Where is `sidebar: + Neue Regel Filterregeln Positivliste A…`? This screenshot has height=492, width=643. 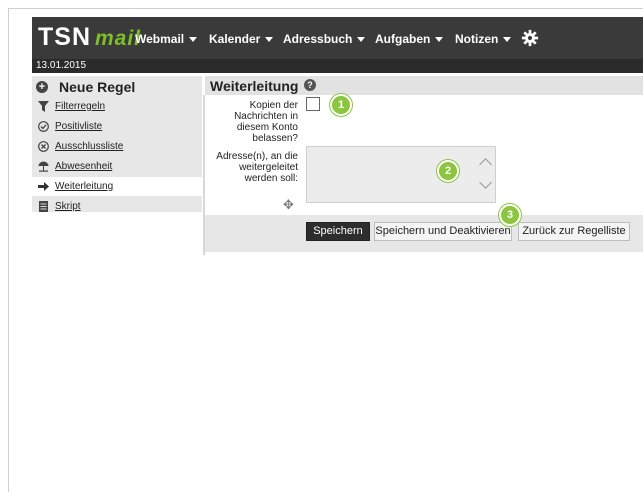
sidebar: + Neue Regel Filterregeln Positivliste A… is located at coordinates (117, 144).